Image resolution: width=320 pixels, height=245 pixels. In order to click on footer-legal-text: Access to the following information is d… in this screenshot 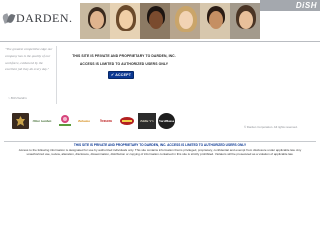, I will do `click(160, 152)`.